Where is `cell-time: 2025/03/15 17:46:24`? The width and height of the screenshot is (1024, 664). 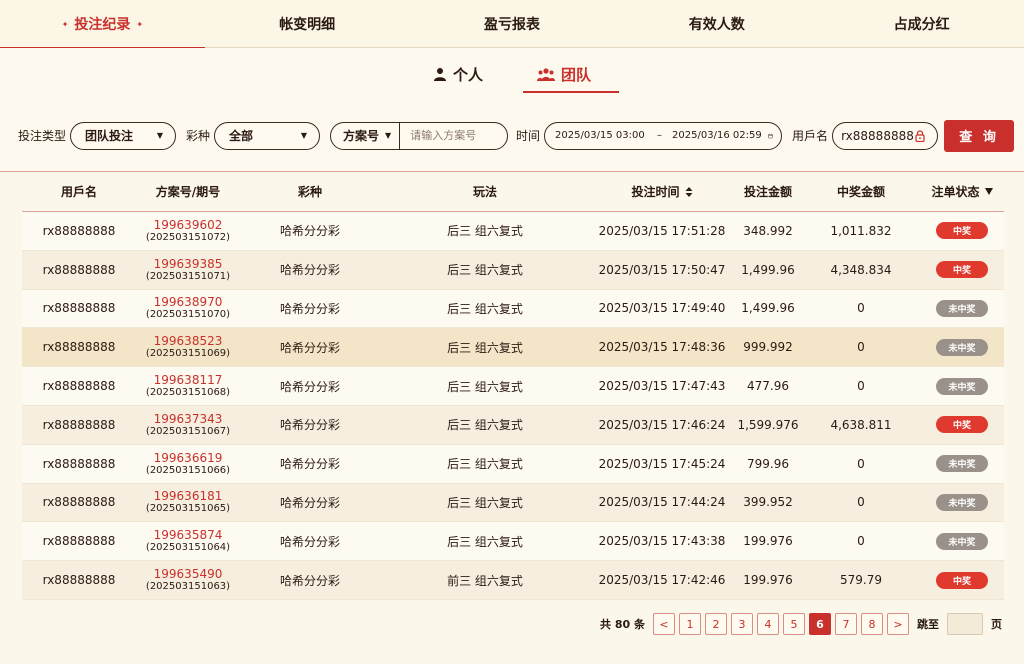 cell-time: 2025/03/15 17:46:24 is located at coordinates (662, 425).